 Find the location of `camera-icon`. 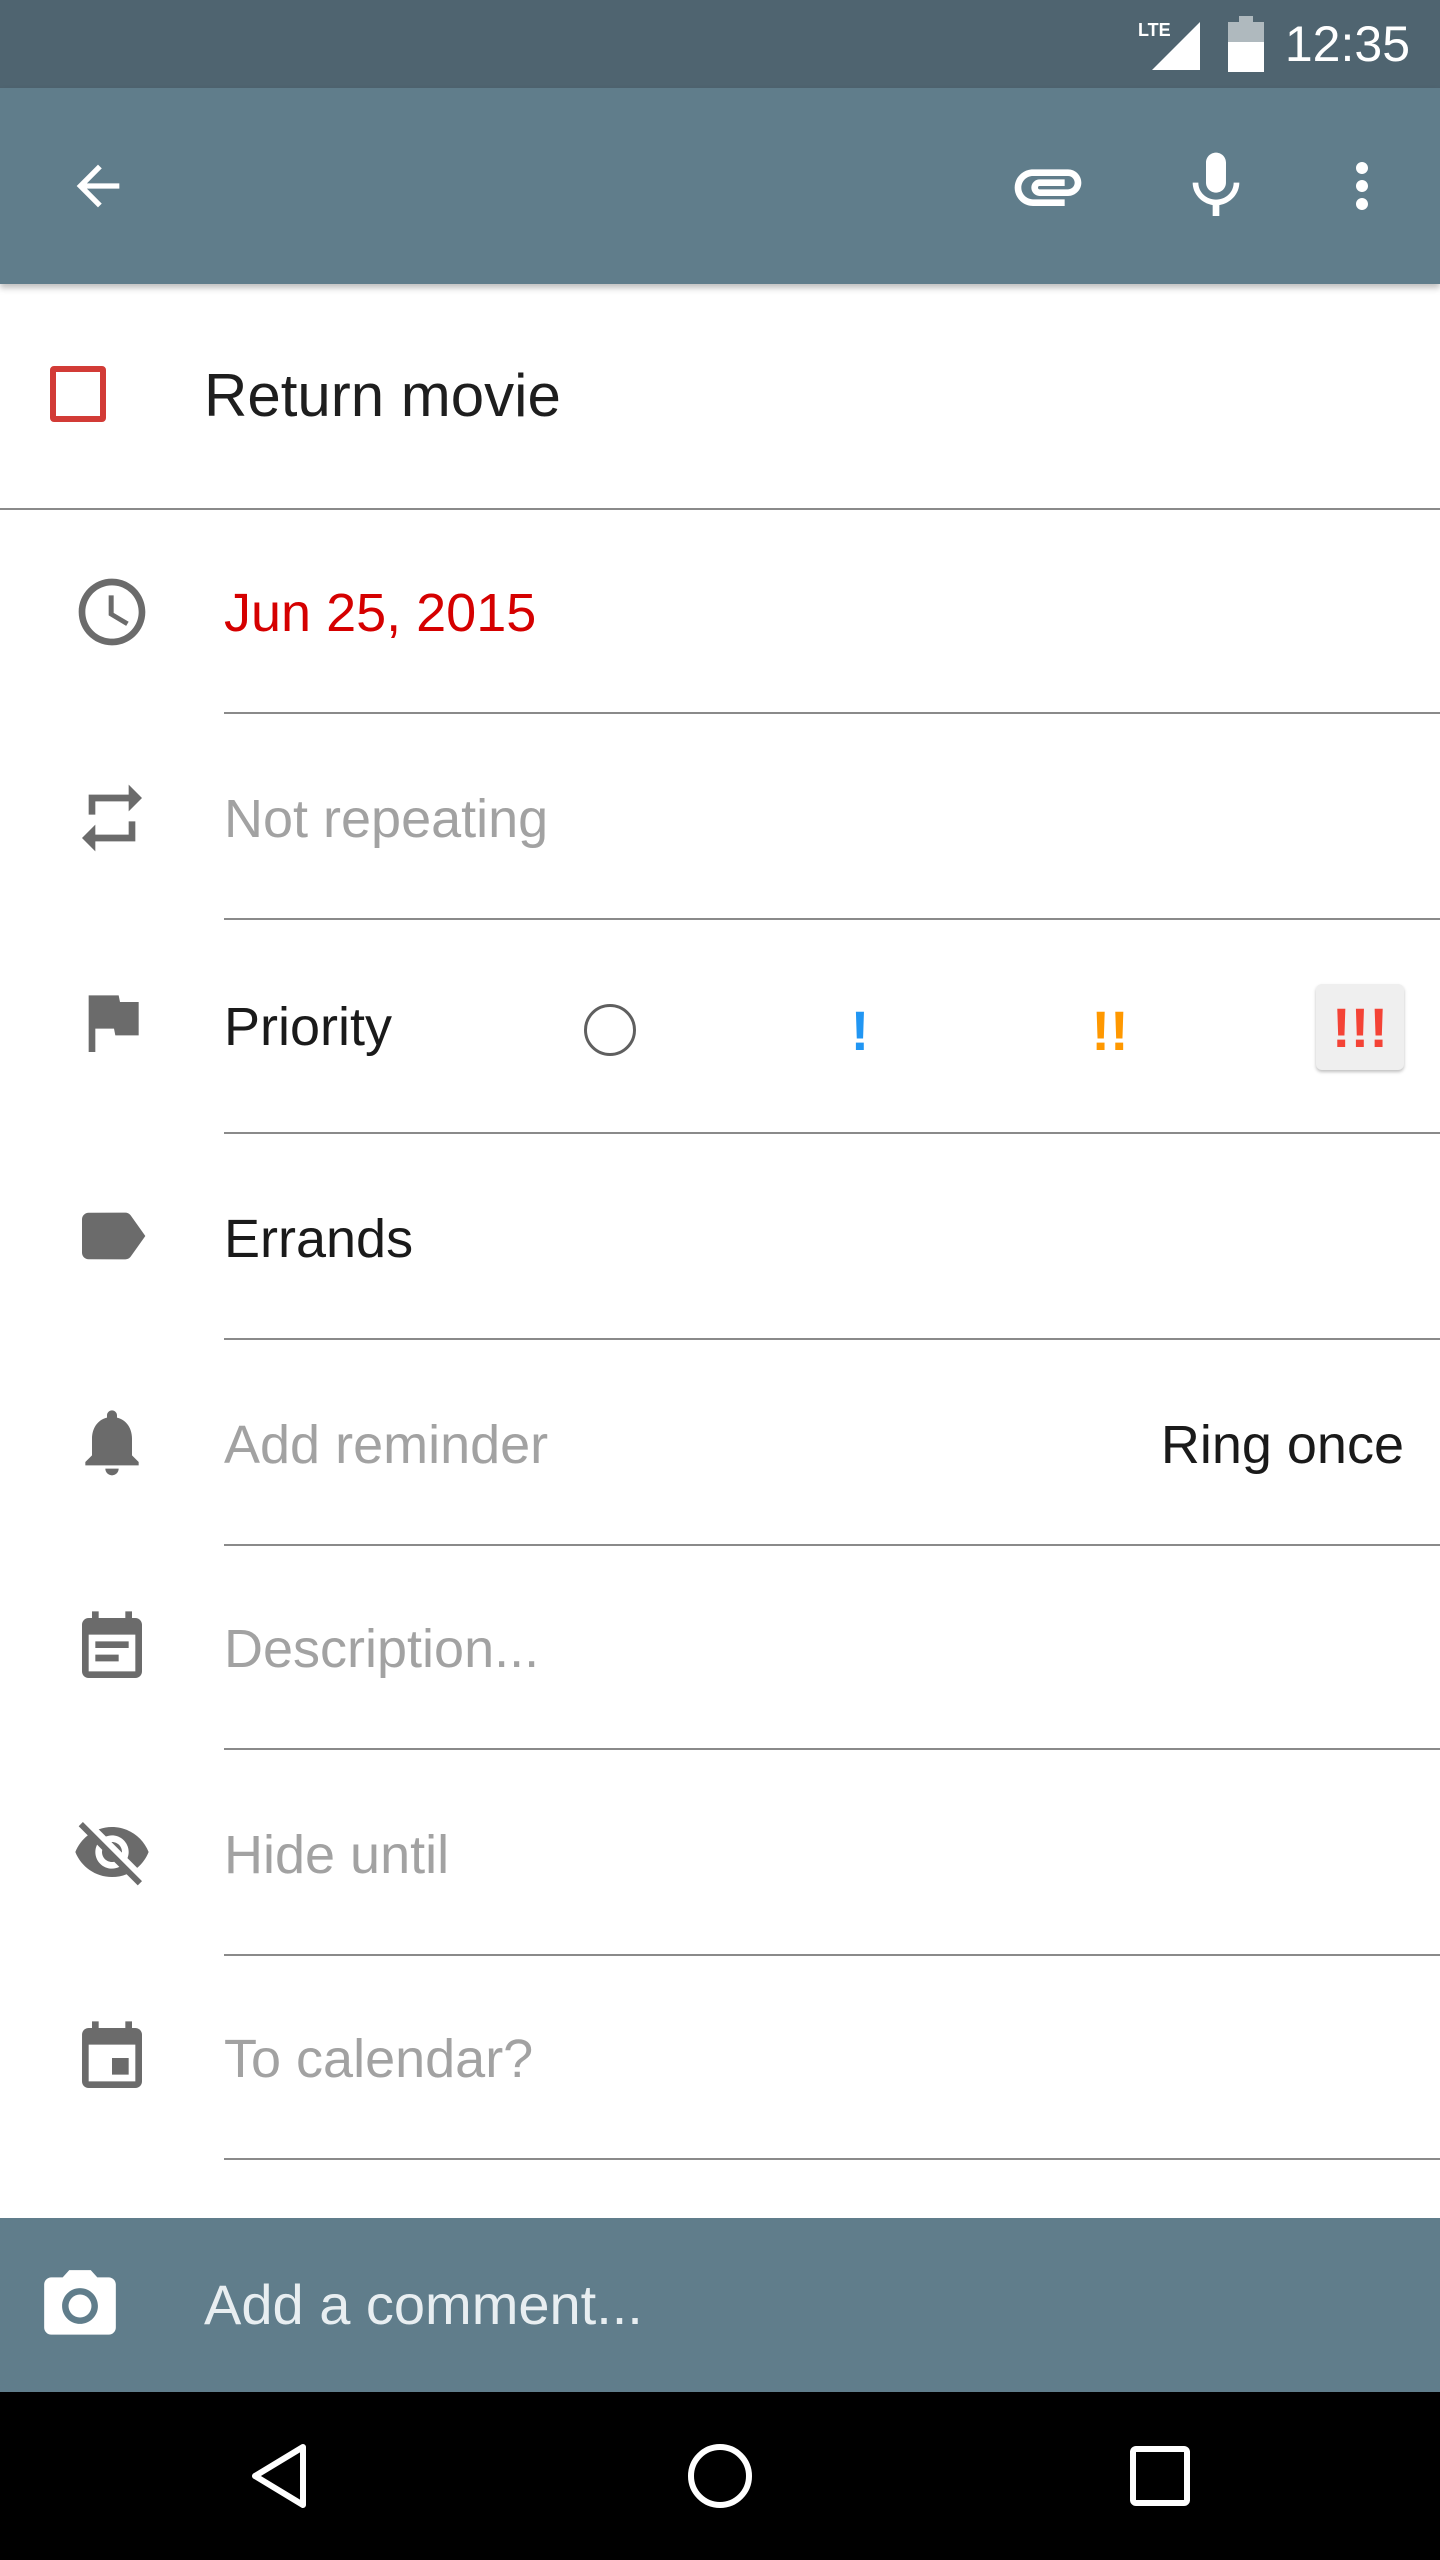

camera-icon is located at coordinates (80, 2302).